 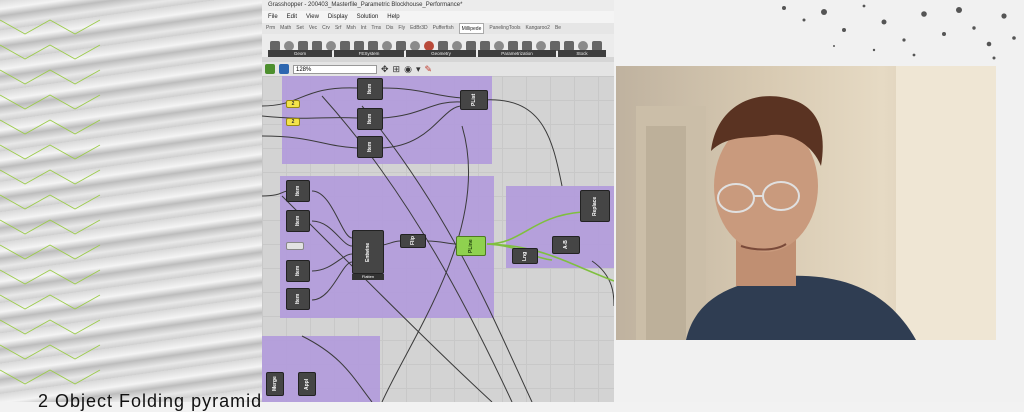 What do you see at coordinates (350, 28) in the screenshot?
I see `tab-msh: Msh` at bounding box center [350, 28].